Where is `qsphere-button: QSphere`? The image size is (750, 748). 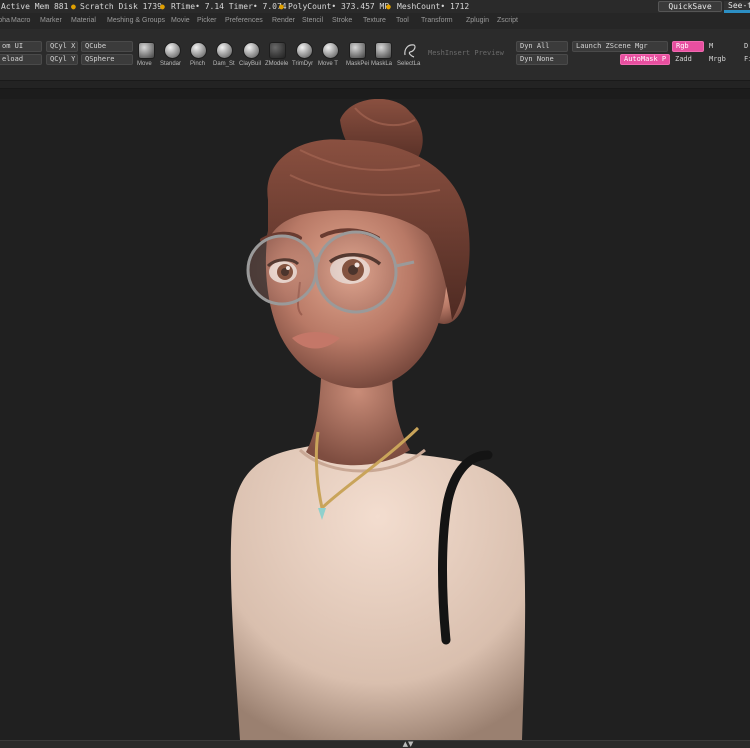 qsphere-button: QSphere is located at coordinates (107, 59).